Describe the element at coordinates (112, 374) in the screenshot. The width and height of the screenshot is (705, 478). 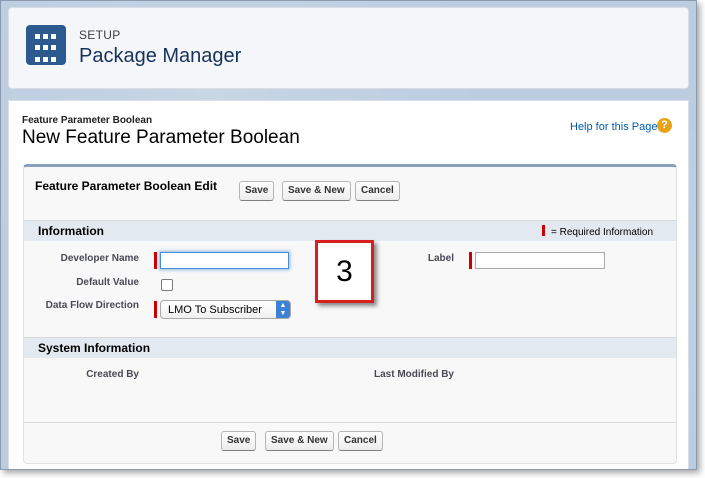
I see `created-by-label: Created By` at that location.